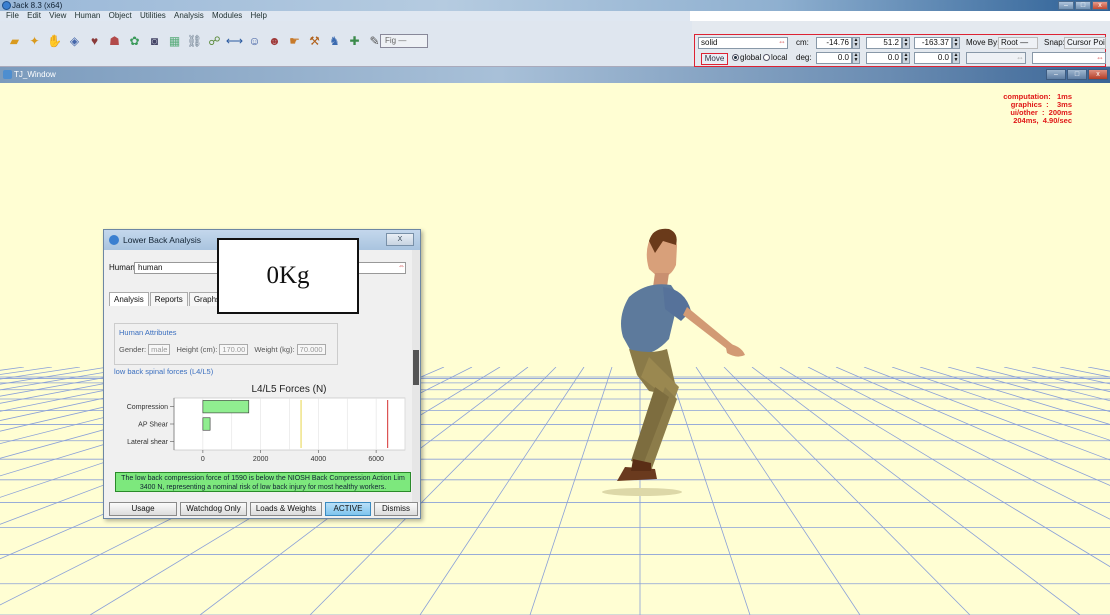 The width and height of the screenshot is (1110, 615). Describe the element at coordinates (189, 15) in the screenshot. I see `menu-analysis: Analysis` at that location.